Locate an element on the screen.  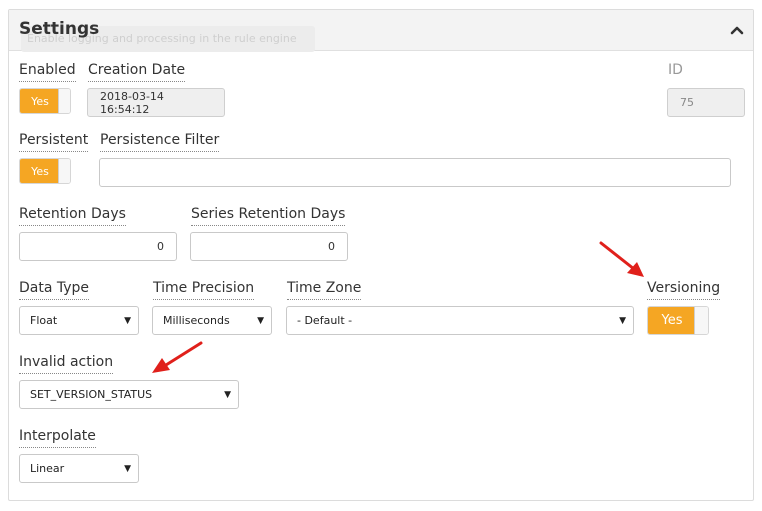
id-field: 75 is located at coordinates (706, 102).